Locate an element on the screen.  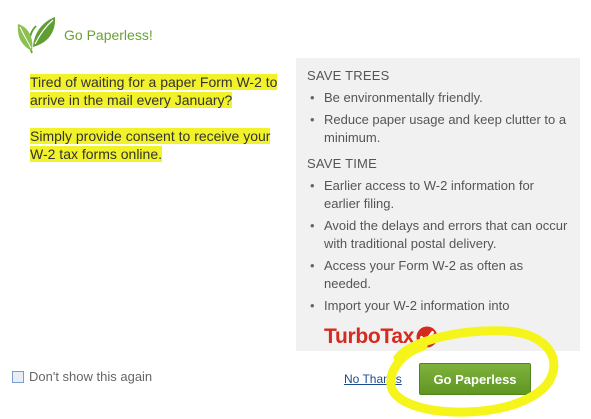
dont-show-again-checkbox is located at coordinates (18, 376).